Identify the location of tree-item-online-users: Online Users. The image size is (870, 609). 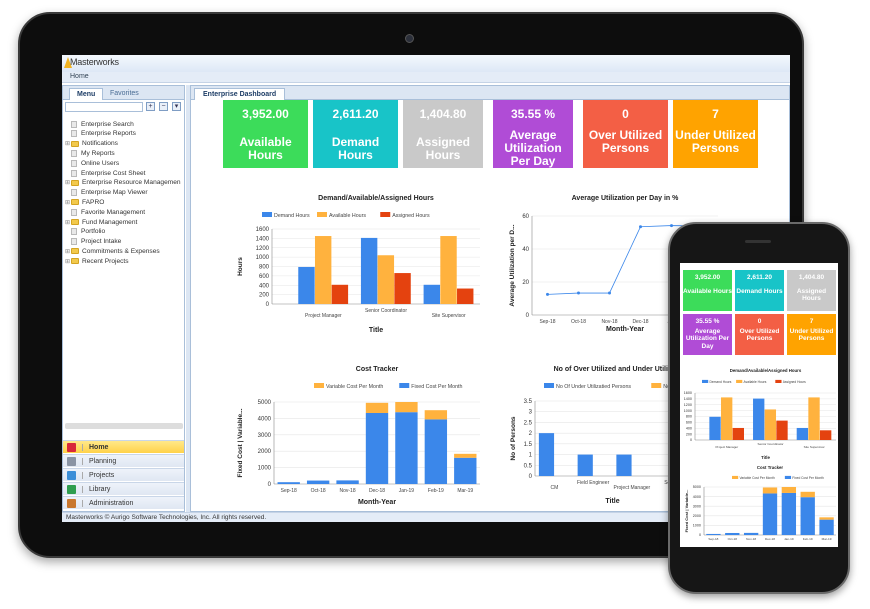
(92, 163).